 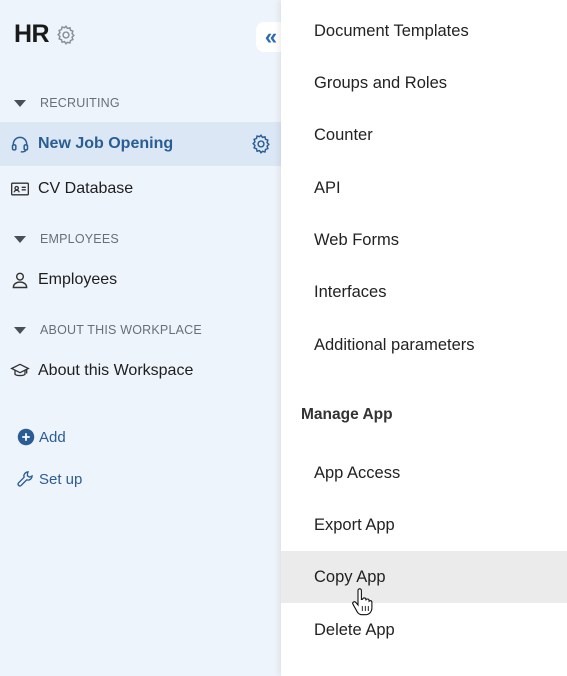 What do you see at coordinates (80, 103) in the screenshot?
I see `section-label: RECRUITING` at bounding box center [80, 103].